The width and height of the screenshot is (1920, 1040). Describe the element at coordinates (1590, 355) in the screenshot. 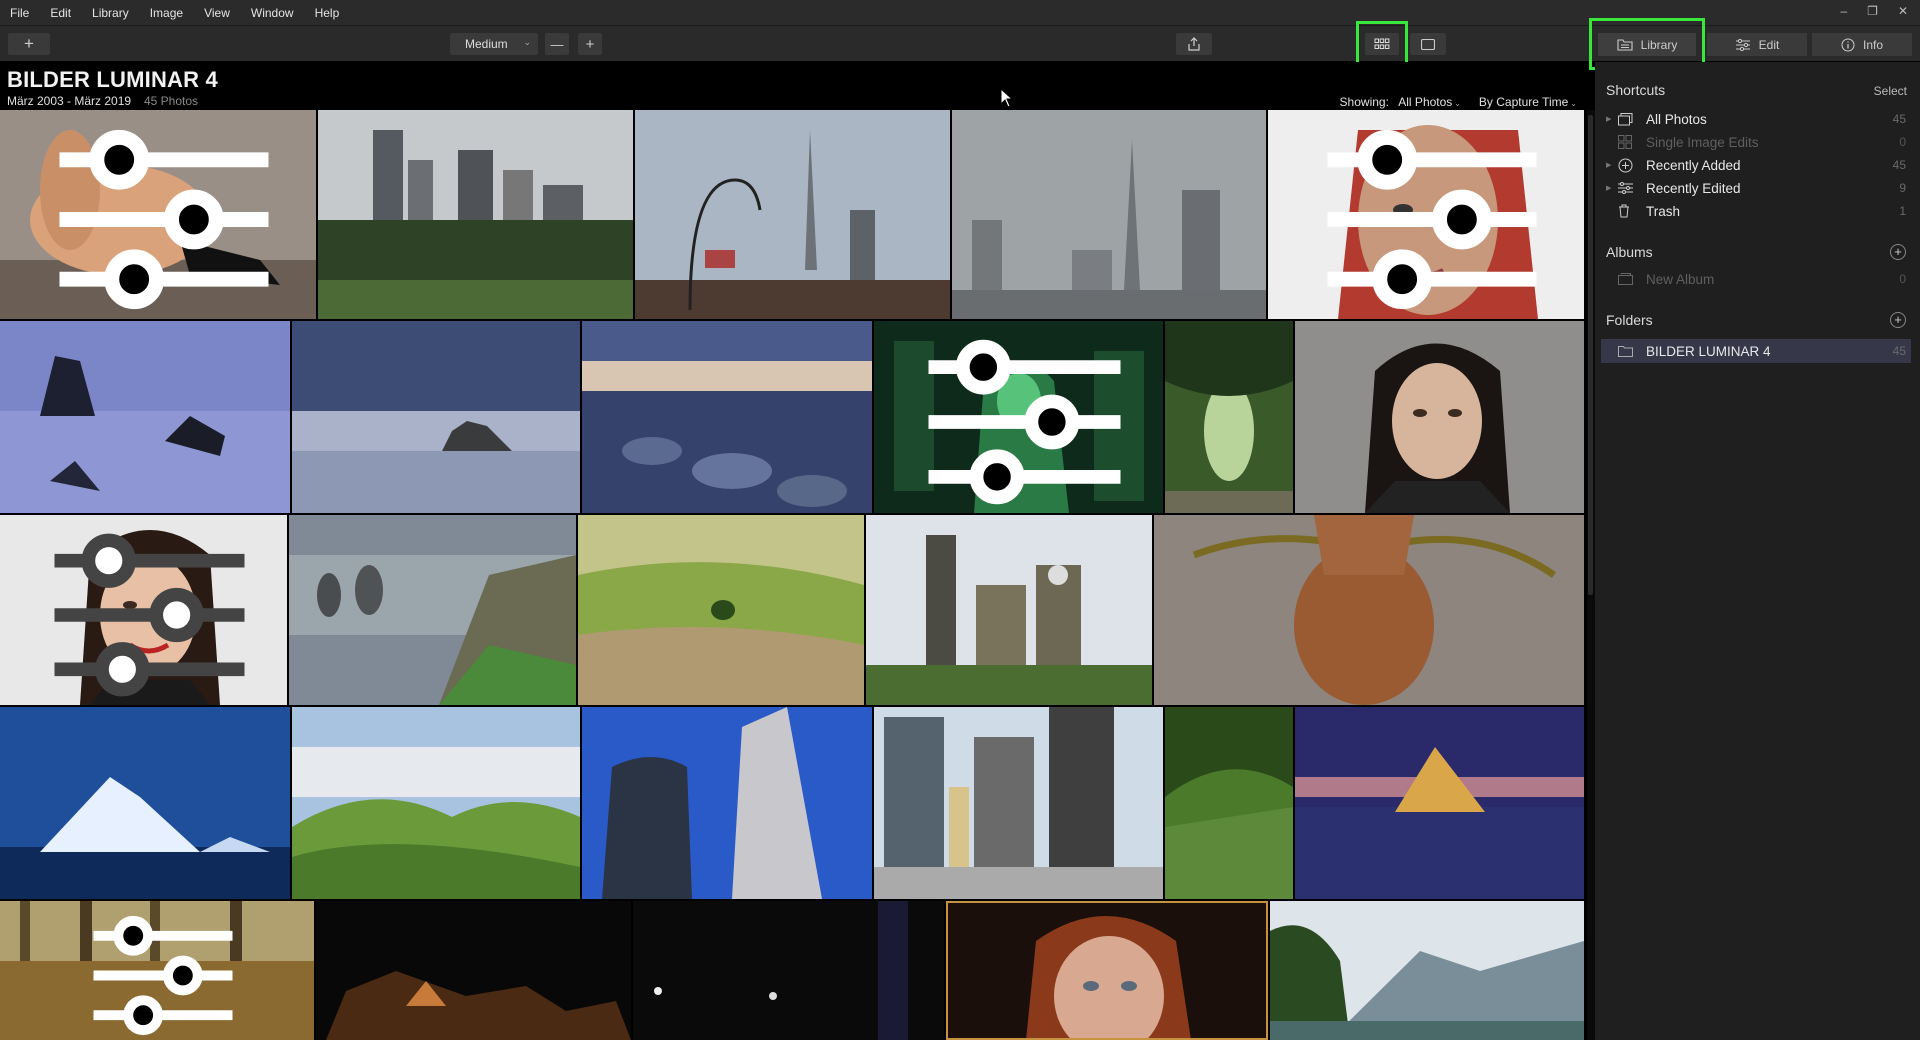

I see `grid-scrollbar-thumb` at that location.